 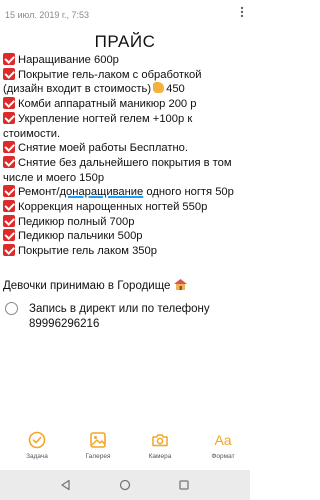 What do you see at coordinates (126, 222) in the screenshot?
I see `price-line: Педикюр полный 700р` at bounding box center [126, 222].